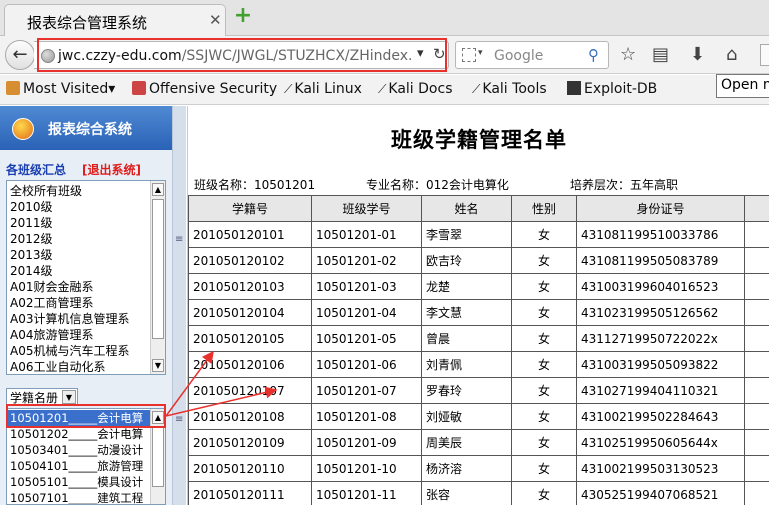 This screenshot has width=769, height=505. I want to click on search-engine-icon, so click(469, 55).